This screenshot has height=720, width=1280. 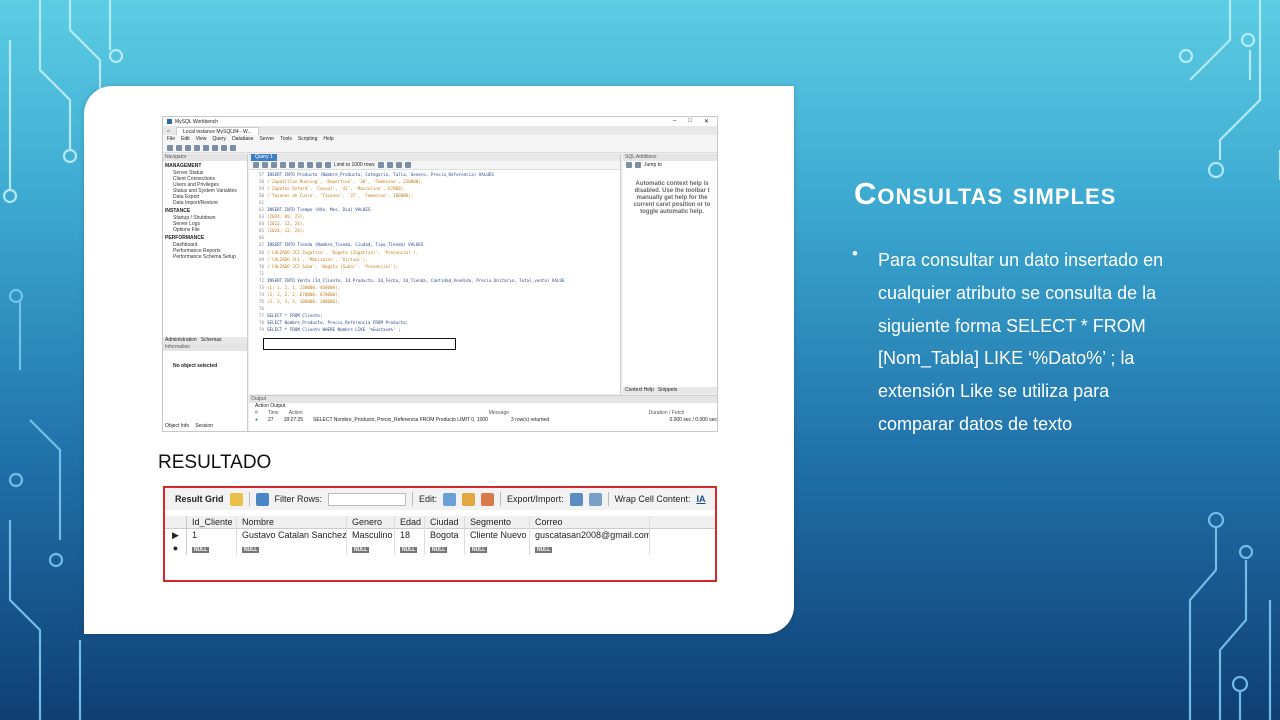 What do you see at coordinates (434, 294) in the screenshot?
I see `code-line: 74 (2, 2, 2, 2, 670000, 670000),` at bounding box center [434, 294].